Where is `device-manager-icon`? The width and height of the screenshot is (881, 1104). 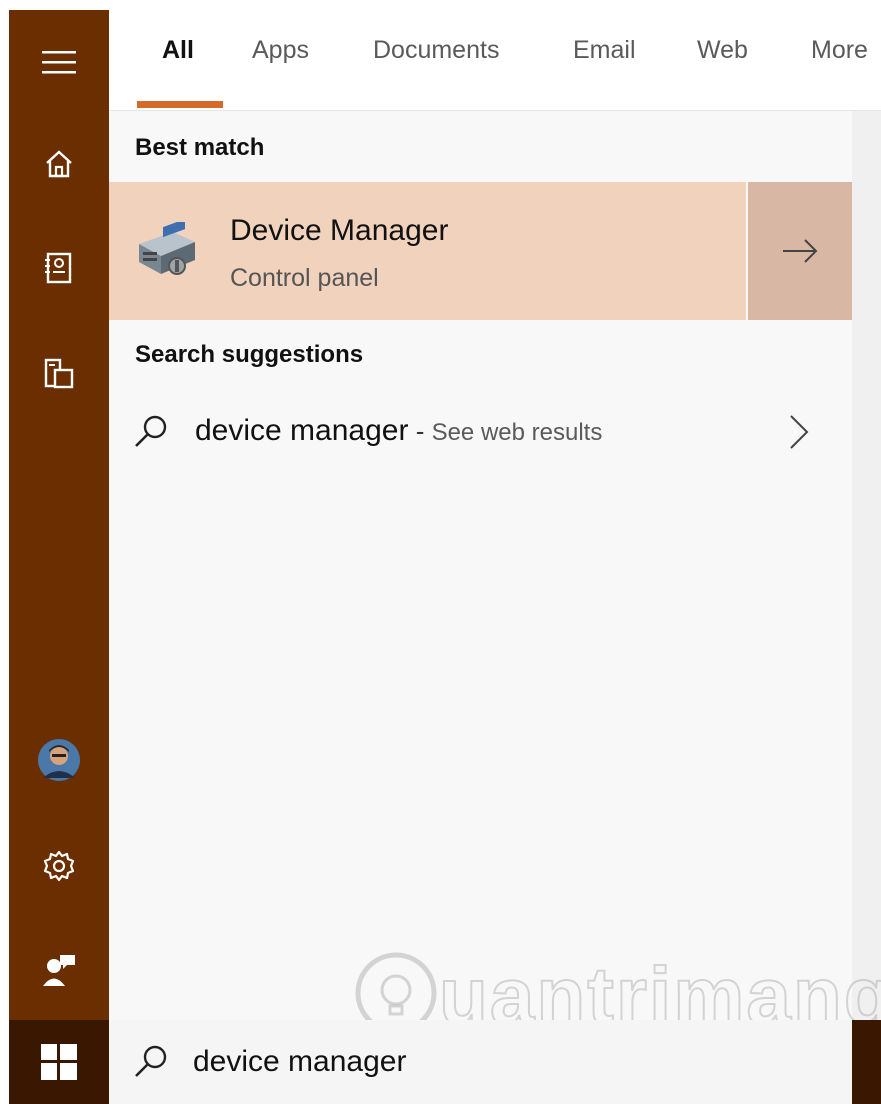
device-manager-icon is located at coordinates (167, 248).